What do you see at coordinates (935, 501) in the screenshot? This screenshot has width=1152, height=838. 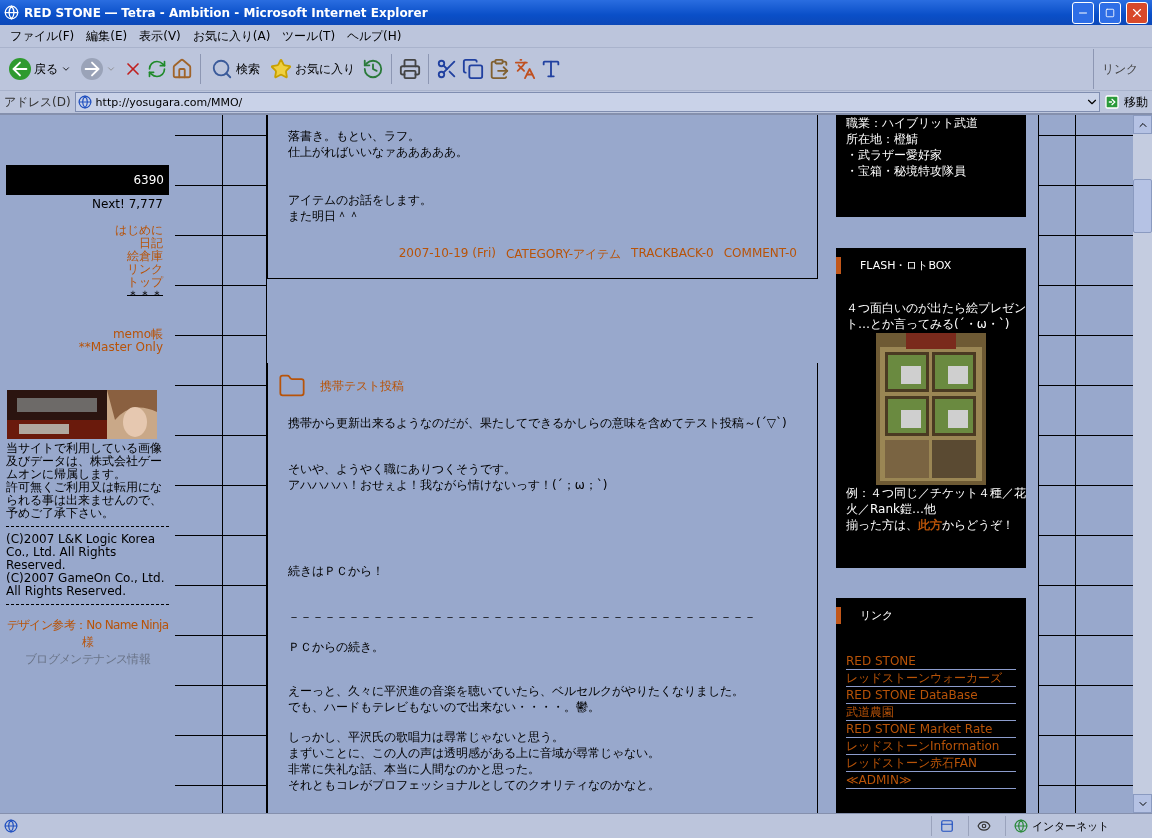 I see `flash-examples-text: 例：４つ同じ／チケット４種／花火／Rank鎧…他` at bounding box center [935, 501].